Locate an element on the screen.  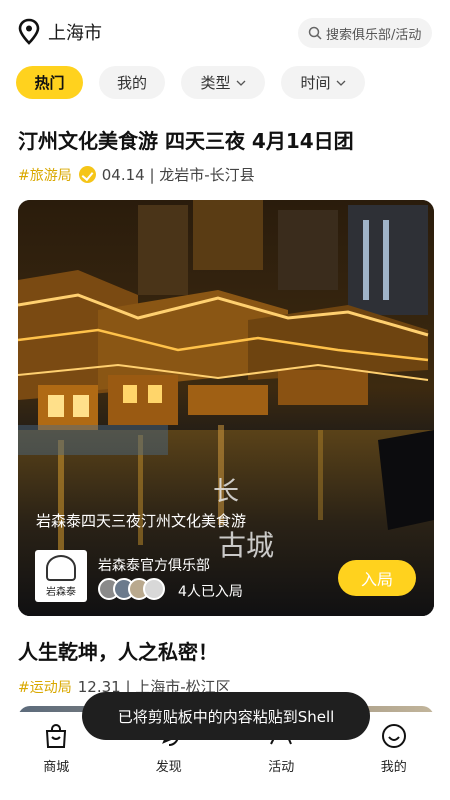
nav-label: 商城 is located at coordinates (56, 767).